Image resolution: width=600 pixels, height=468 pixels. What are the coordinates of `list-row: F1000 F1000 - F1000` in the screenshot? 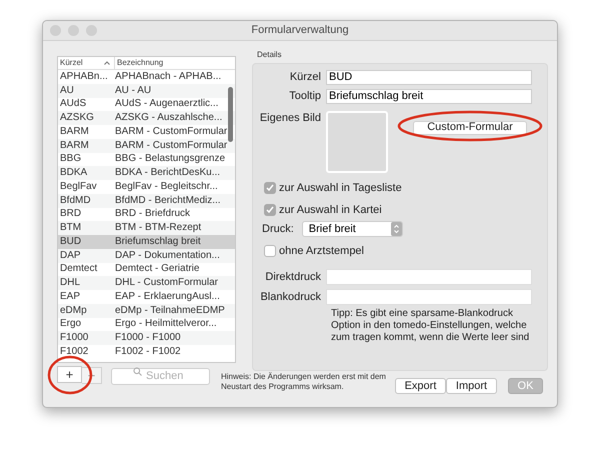 It's located at (146, 338).